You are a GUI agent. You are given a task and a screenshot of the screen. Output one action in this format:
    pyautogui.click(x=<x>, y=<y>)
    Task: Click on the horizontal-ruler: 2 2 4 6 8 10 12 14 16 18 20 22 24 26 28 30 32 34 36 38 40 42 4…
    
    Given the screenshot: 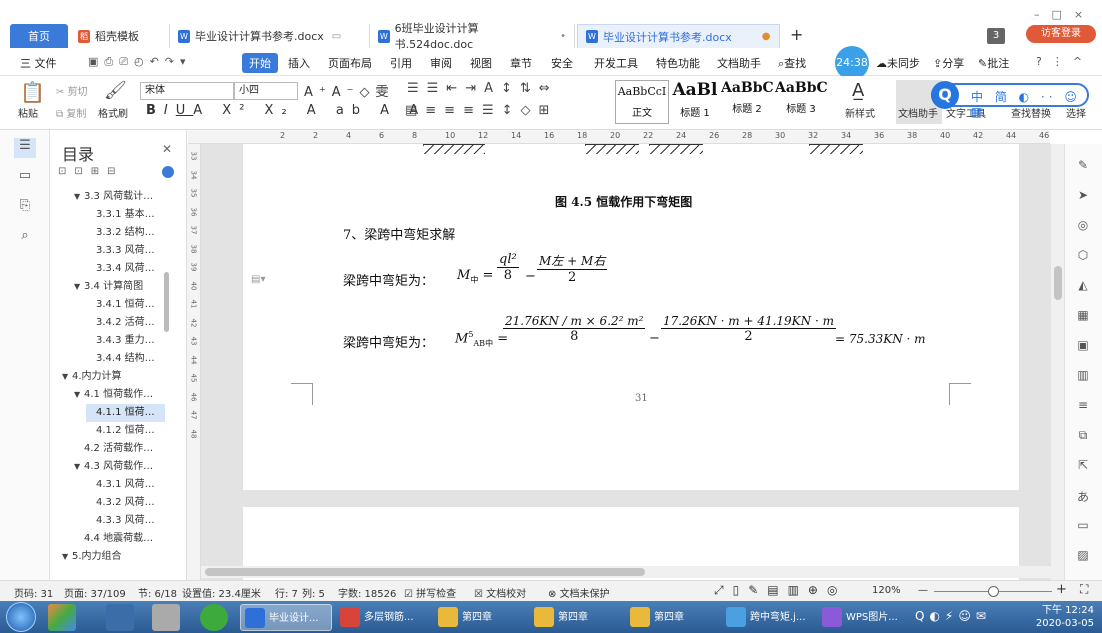 What is the action you would take?
    pyautogui.click(x=619, y=137)
    